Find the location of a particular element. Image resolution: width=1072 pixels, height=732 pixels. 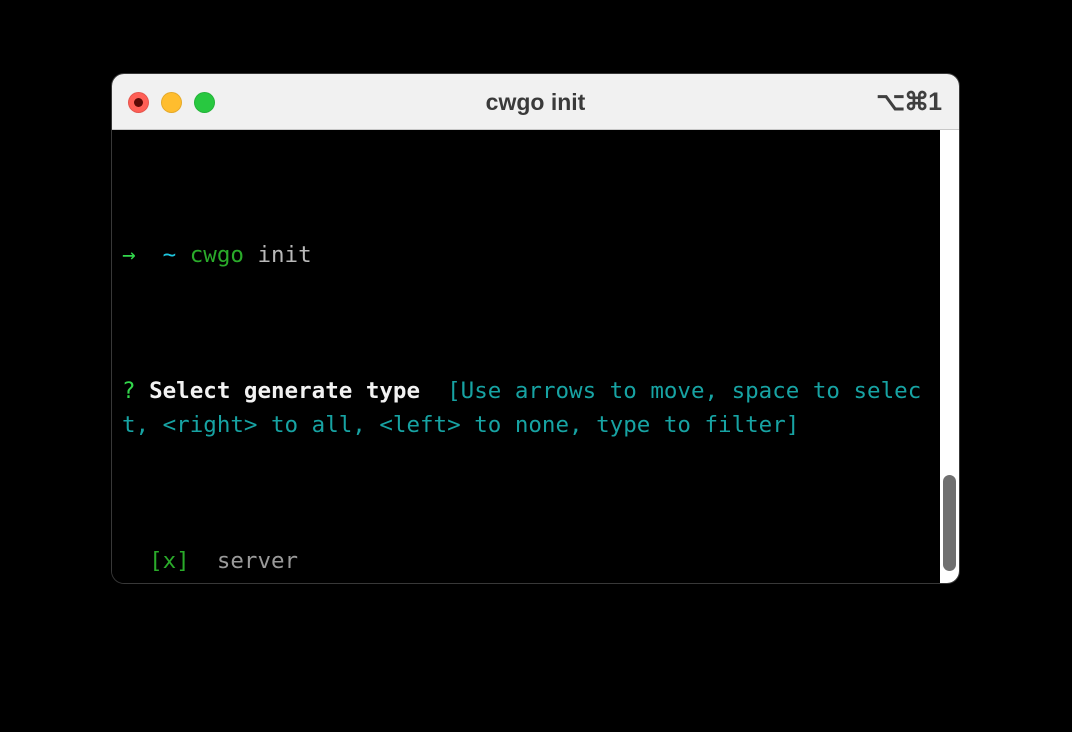

prompt-arrow-icon: → is located at coordinates (129, 255).